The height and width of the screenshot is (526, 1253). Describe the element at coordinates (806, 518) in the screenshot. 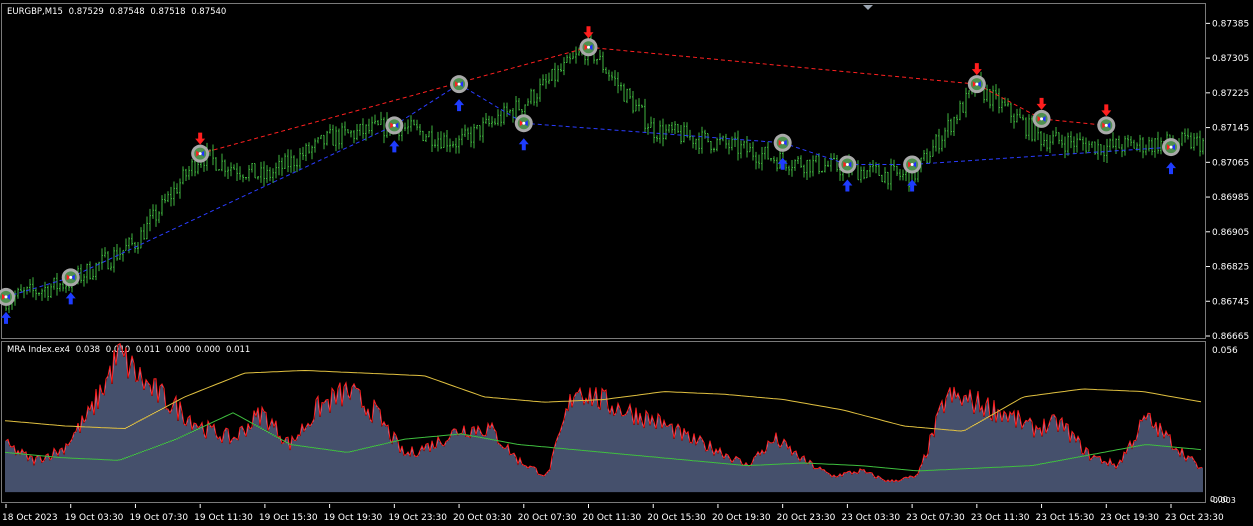

I see `time-axis-label: 20 Oct 23:30` at that location.